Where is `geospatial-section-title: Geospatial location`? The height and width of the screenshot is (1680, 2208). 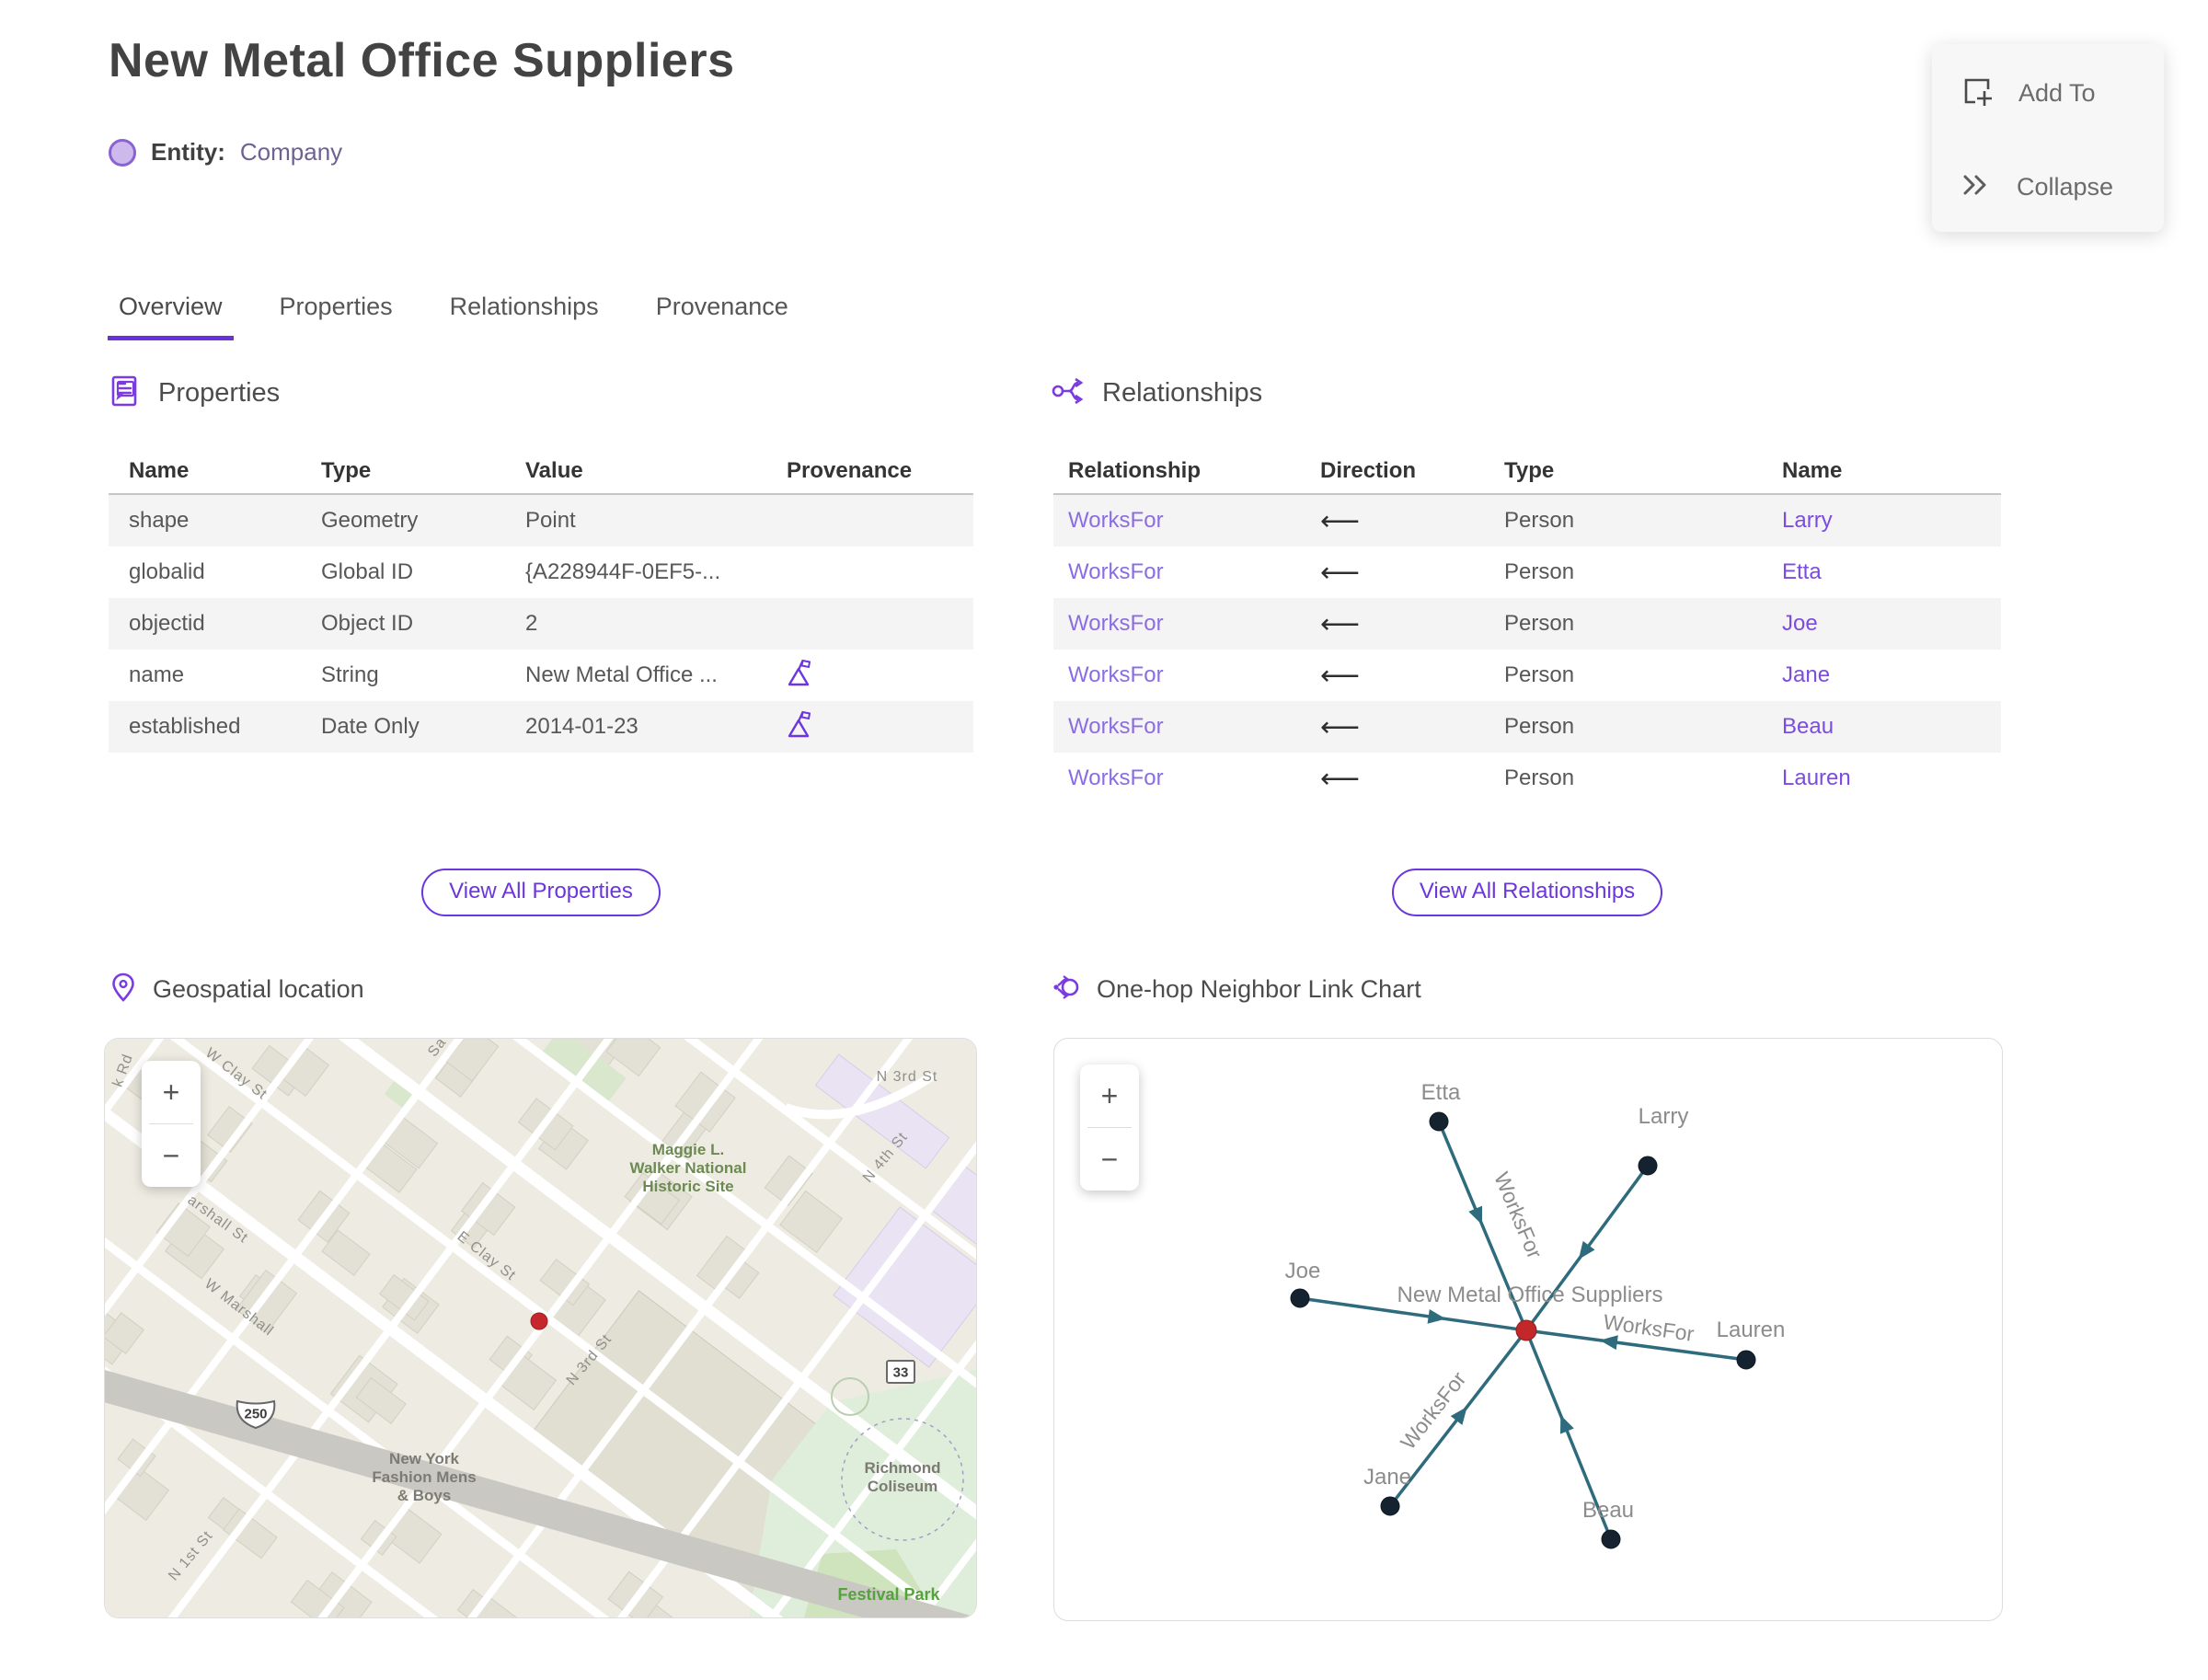
geospatial-section-title: Geospatial location is located at coordinates (258, 989).